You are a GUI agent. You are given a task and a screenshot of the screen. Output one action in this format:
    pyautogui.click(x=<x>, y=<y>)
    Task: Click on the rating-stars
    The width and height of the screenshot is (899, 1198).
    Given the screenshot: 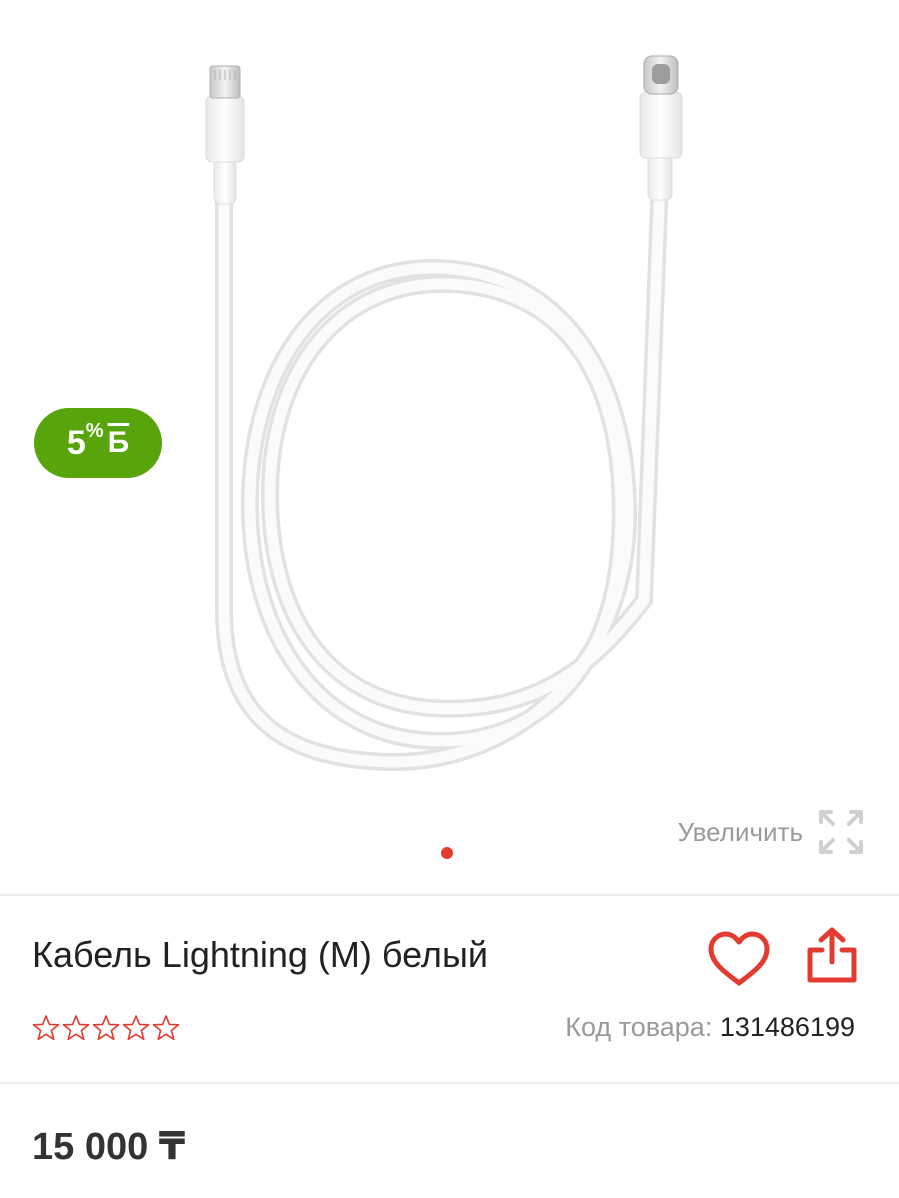 What is the action you would take?
    pyautogui.click(x=106, y=1028)
    